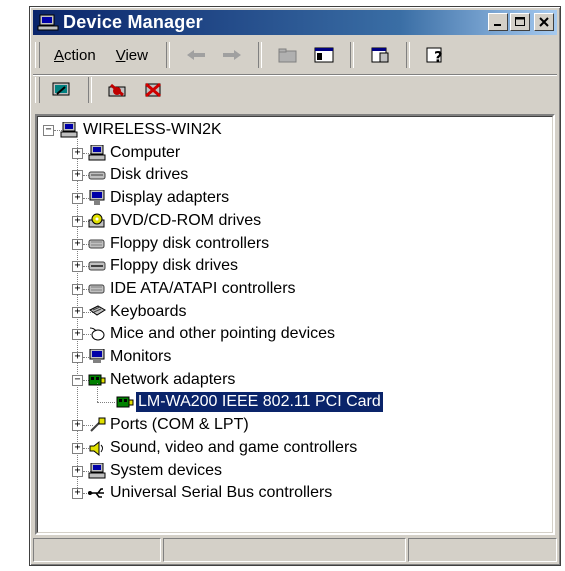  I want to click on tree-item-label: Network adapters, so click(172, 380).